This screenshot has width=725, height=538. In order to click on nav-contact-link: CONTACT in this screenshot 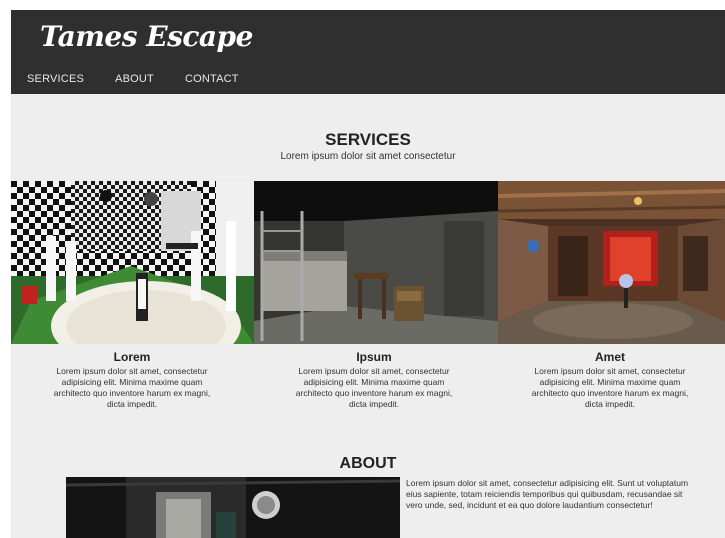, I will do `click(212, 79)`.